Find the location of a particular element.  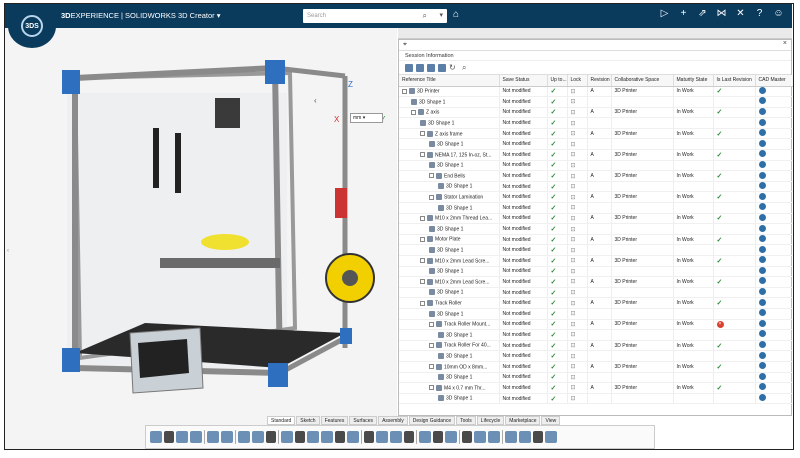

search-icon: ⌕ is located at coordinates (467, 67).